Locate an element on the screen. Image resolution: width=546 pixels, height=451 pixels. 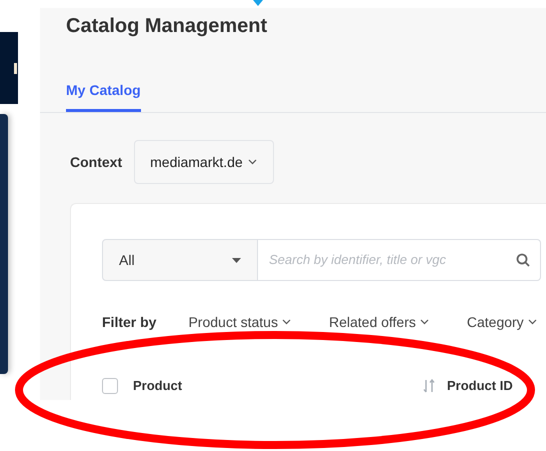
search-field: Search by identifier, title or vgc is located at coordinates (399, 260).